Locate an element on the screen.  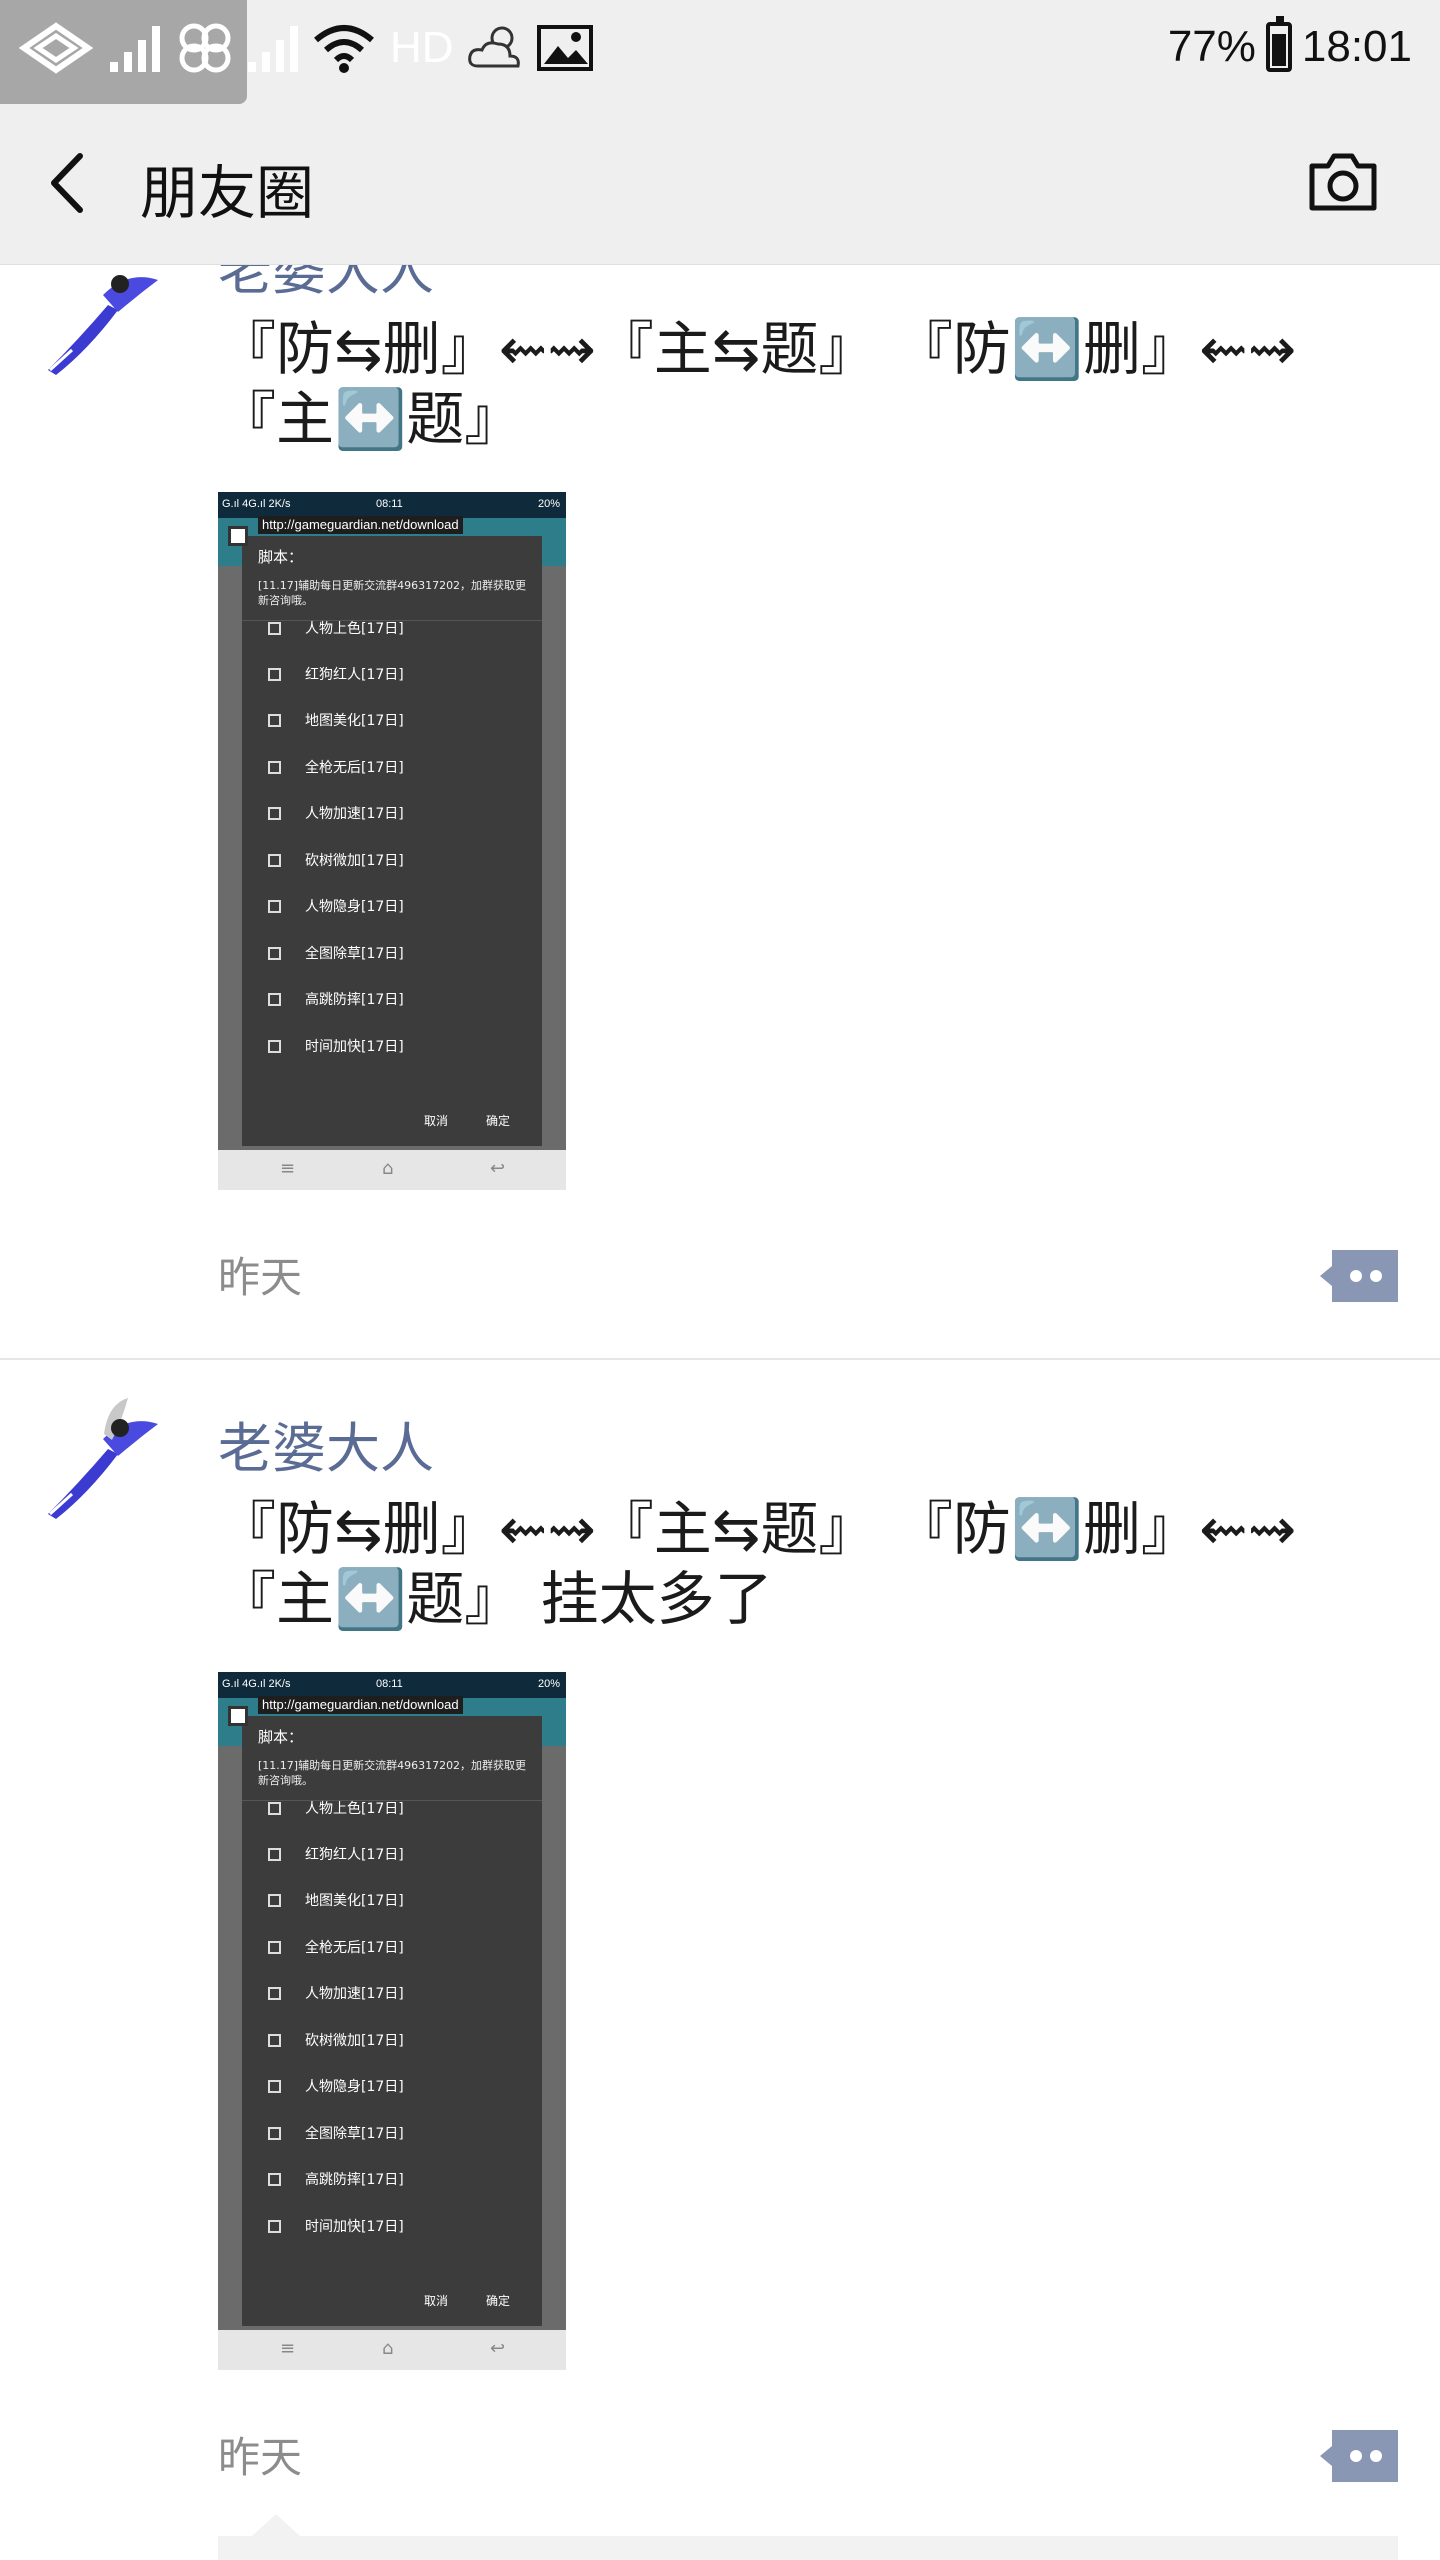
post-text: 『防⇆删』⇜⇝『主⇆题』 『防↔️删』⇜⇝『主↔️题』 挂太多了 is located at coordinates (757, 1564).